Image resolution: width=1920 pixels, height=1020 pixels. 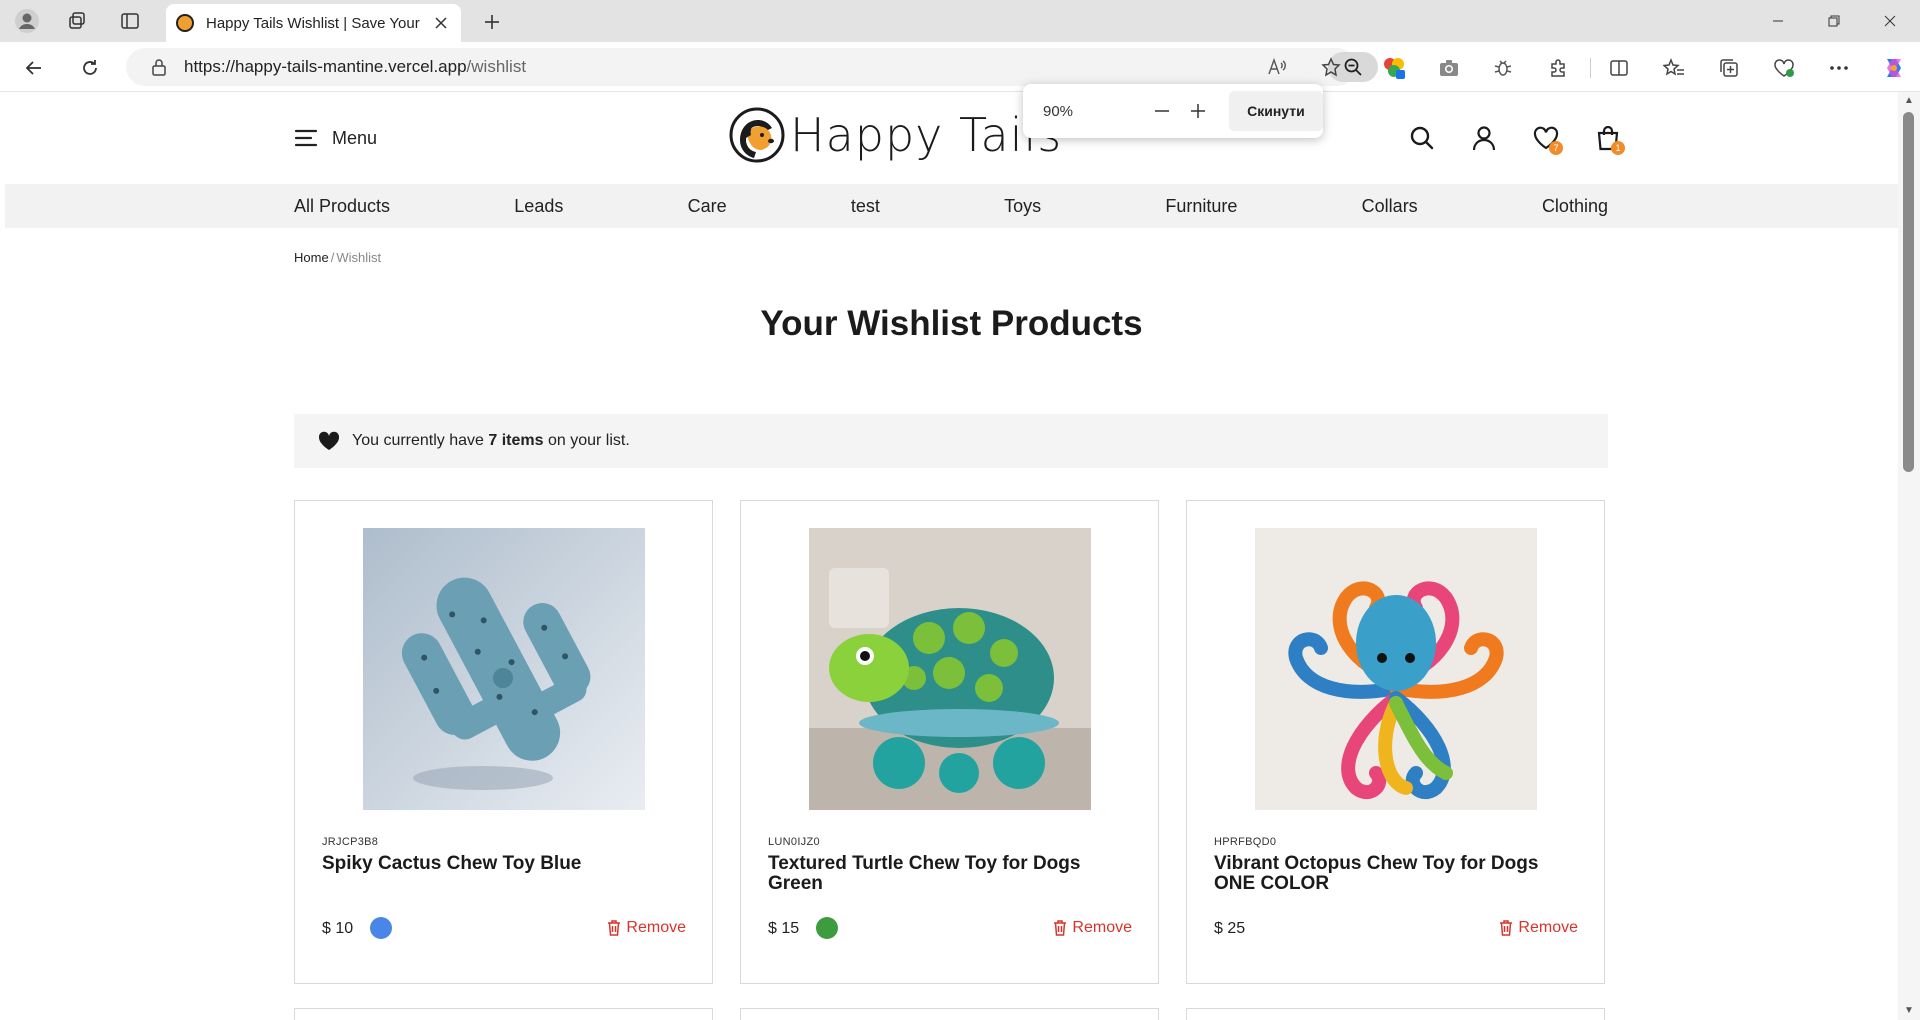 I want to click on settings-more-icon, so click(x=1839, y=68).